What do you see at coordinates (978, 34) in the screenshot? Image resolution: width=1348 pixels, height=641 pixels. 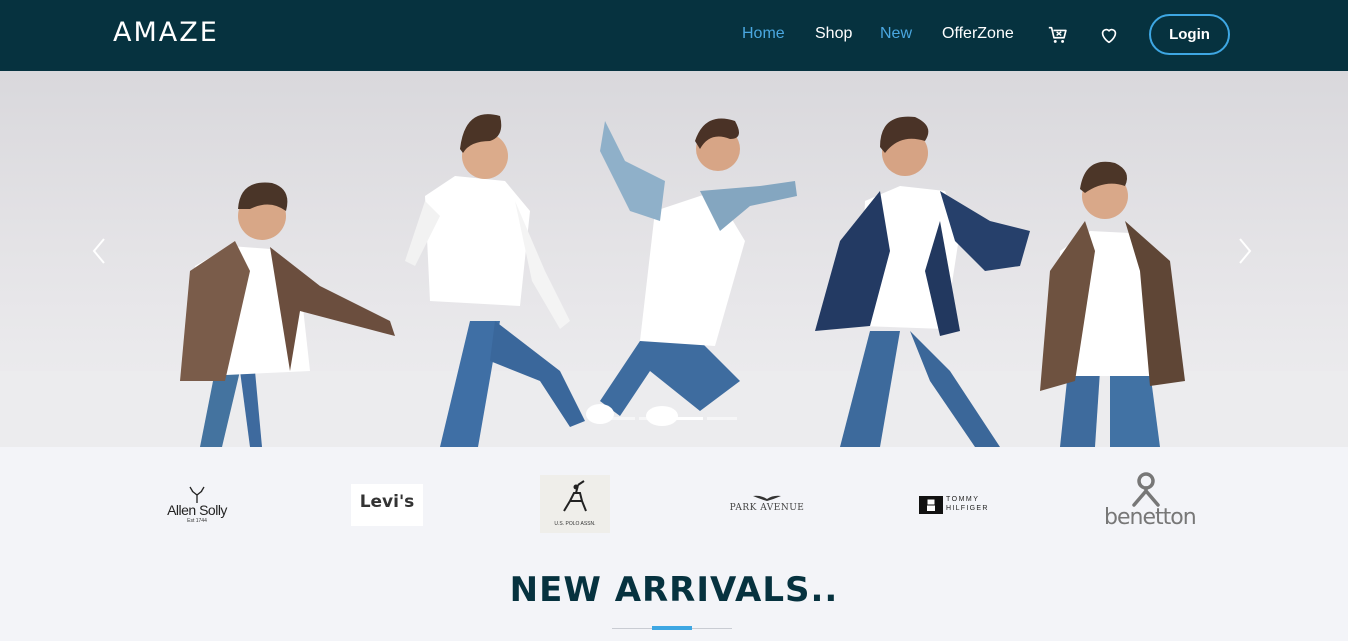 I see `nav-link-offerzone: OfferZone` at bounding box center [978, 34].